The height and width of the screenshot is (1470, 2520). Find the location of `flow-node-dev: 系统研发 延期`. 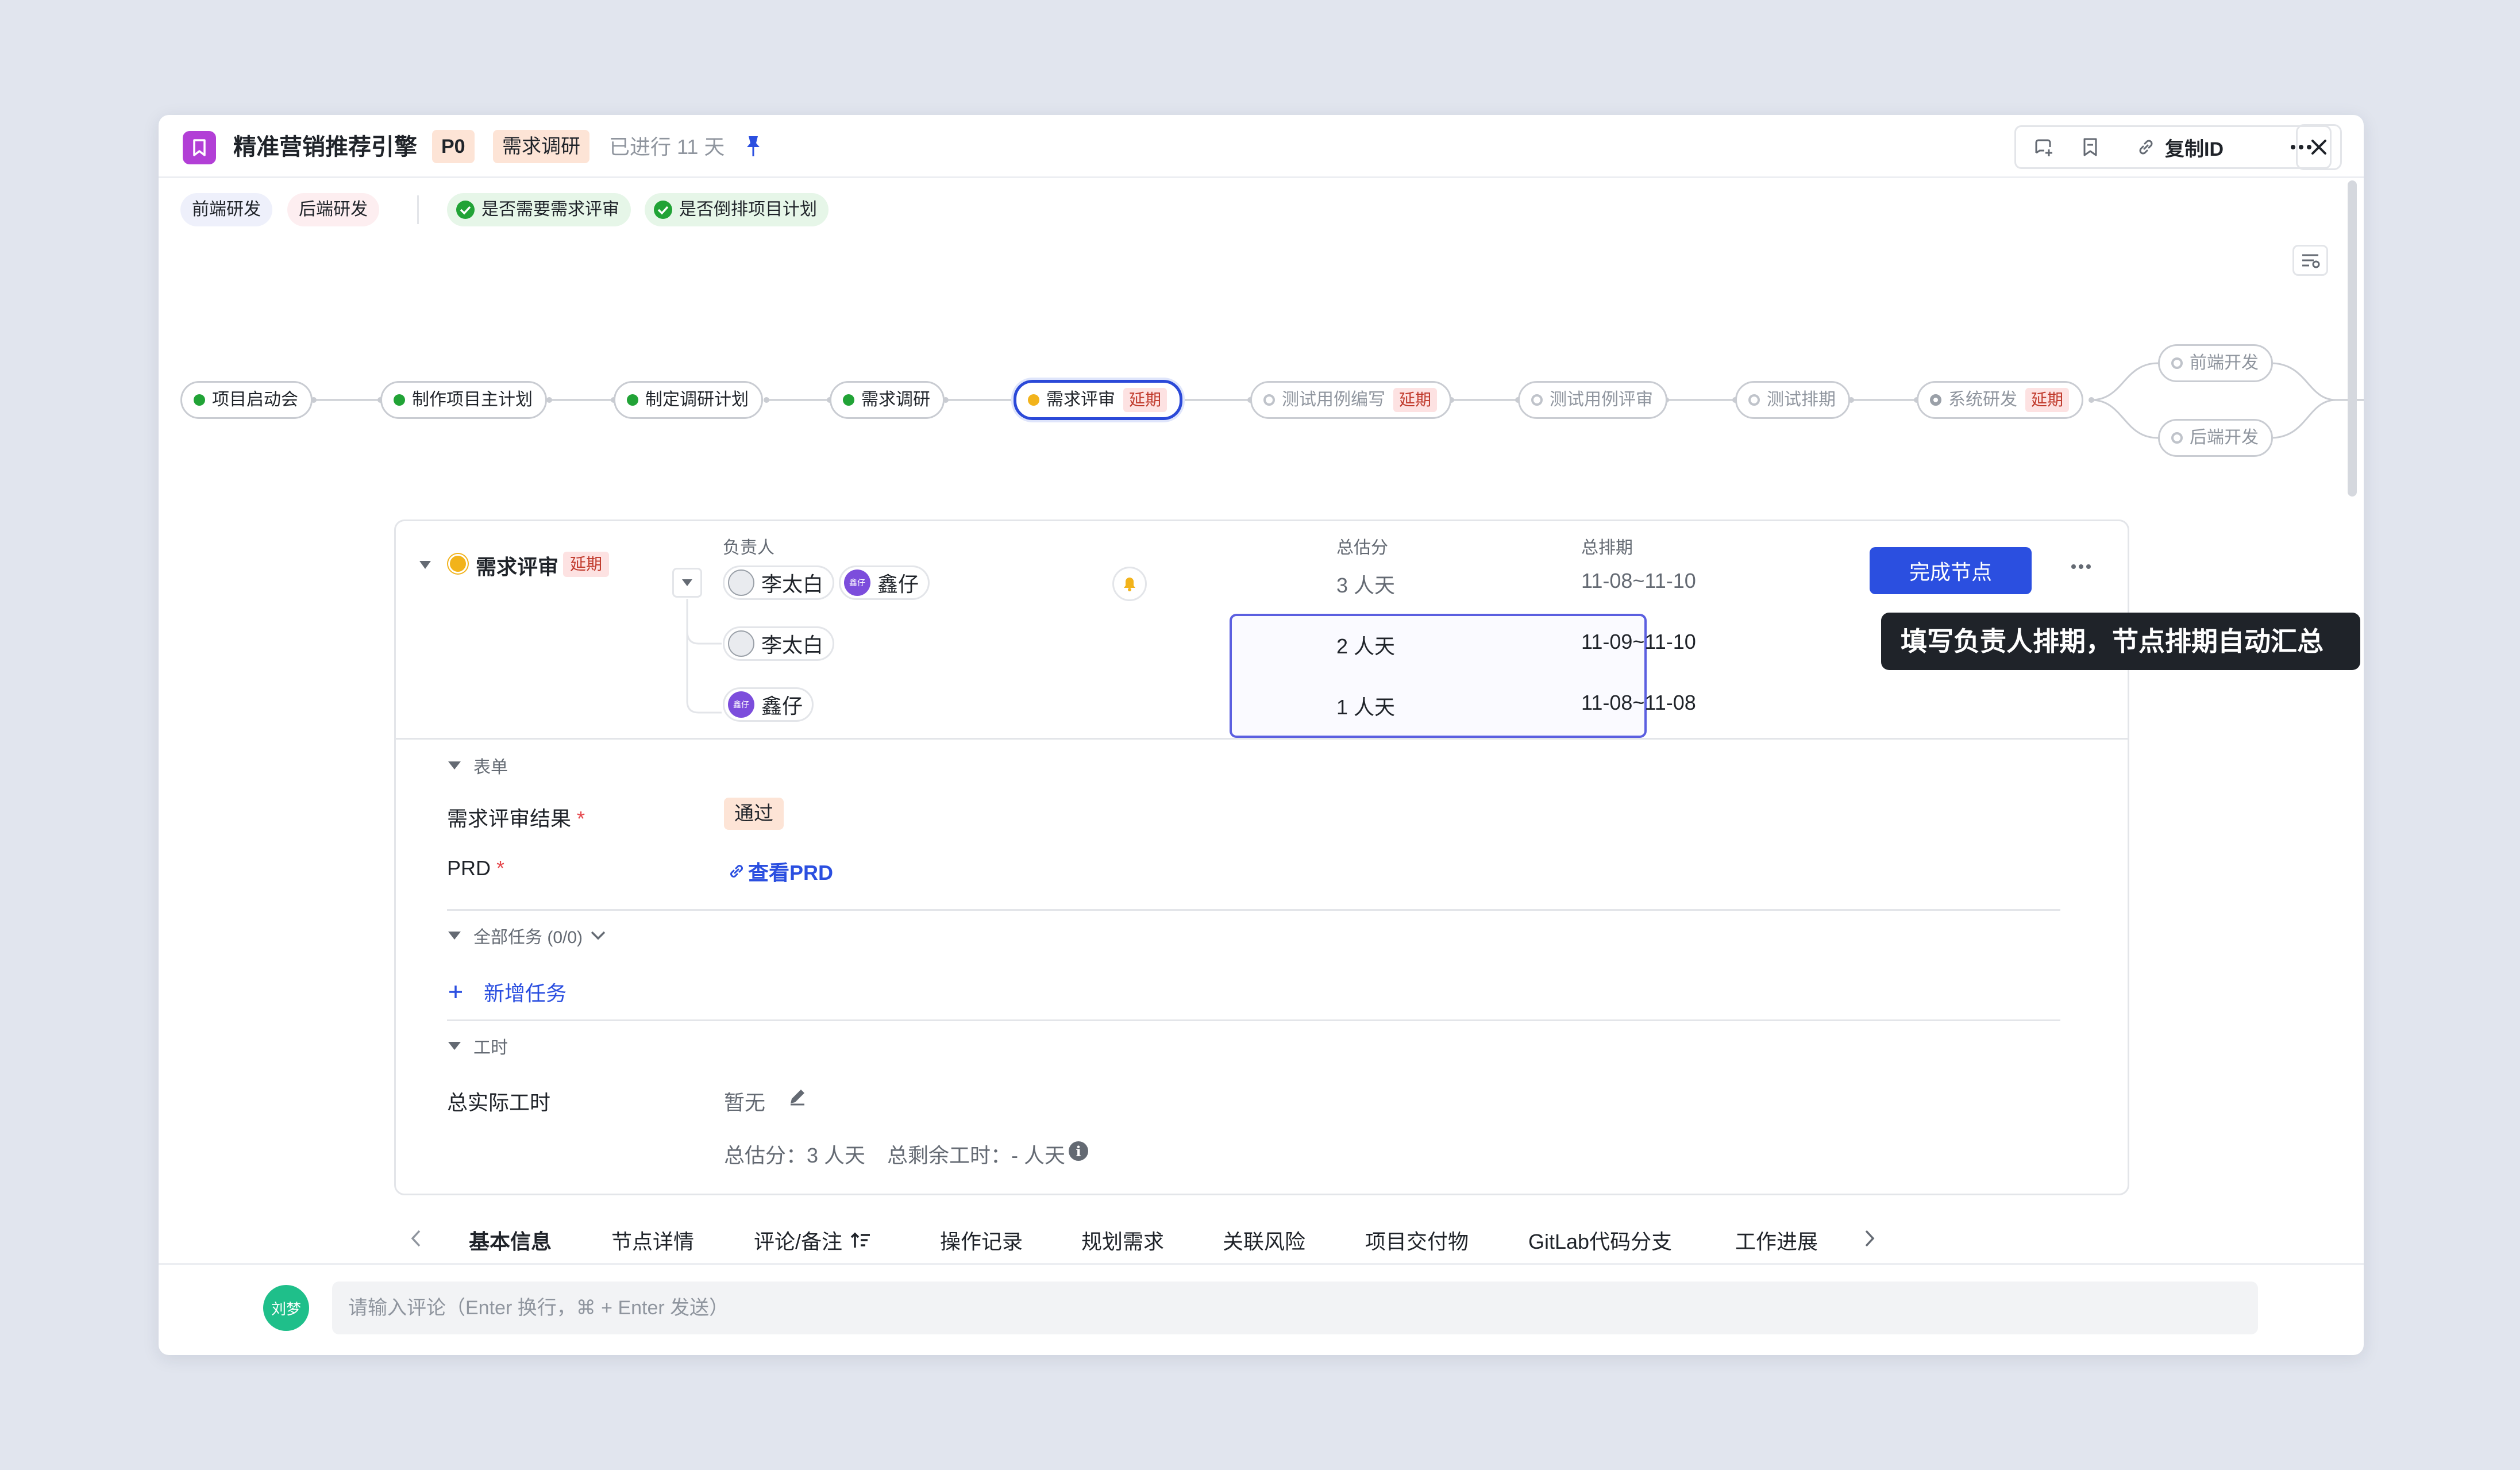

flow-node-dev: 系统研发 延期 is located at coordinates (2000, 400).